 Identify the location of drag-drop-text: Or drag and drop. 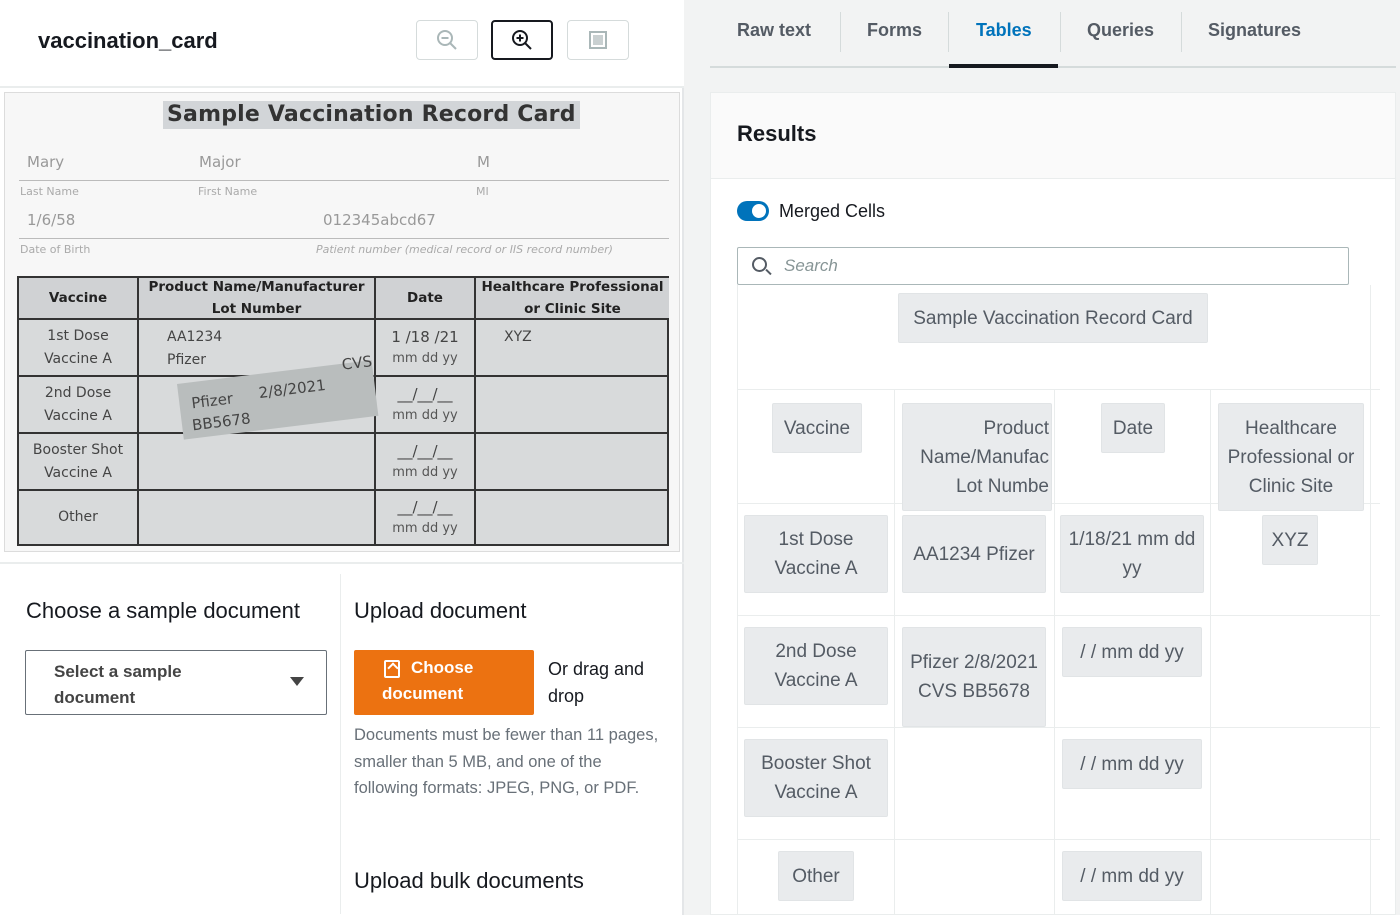
(596, 682).